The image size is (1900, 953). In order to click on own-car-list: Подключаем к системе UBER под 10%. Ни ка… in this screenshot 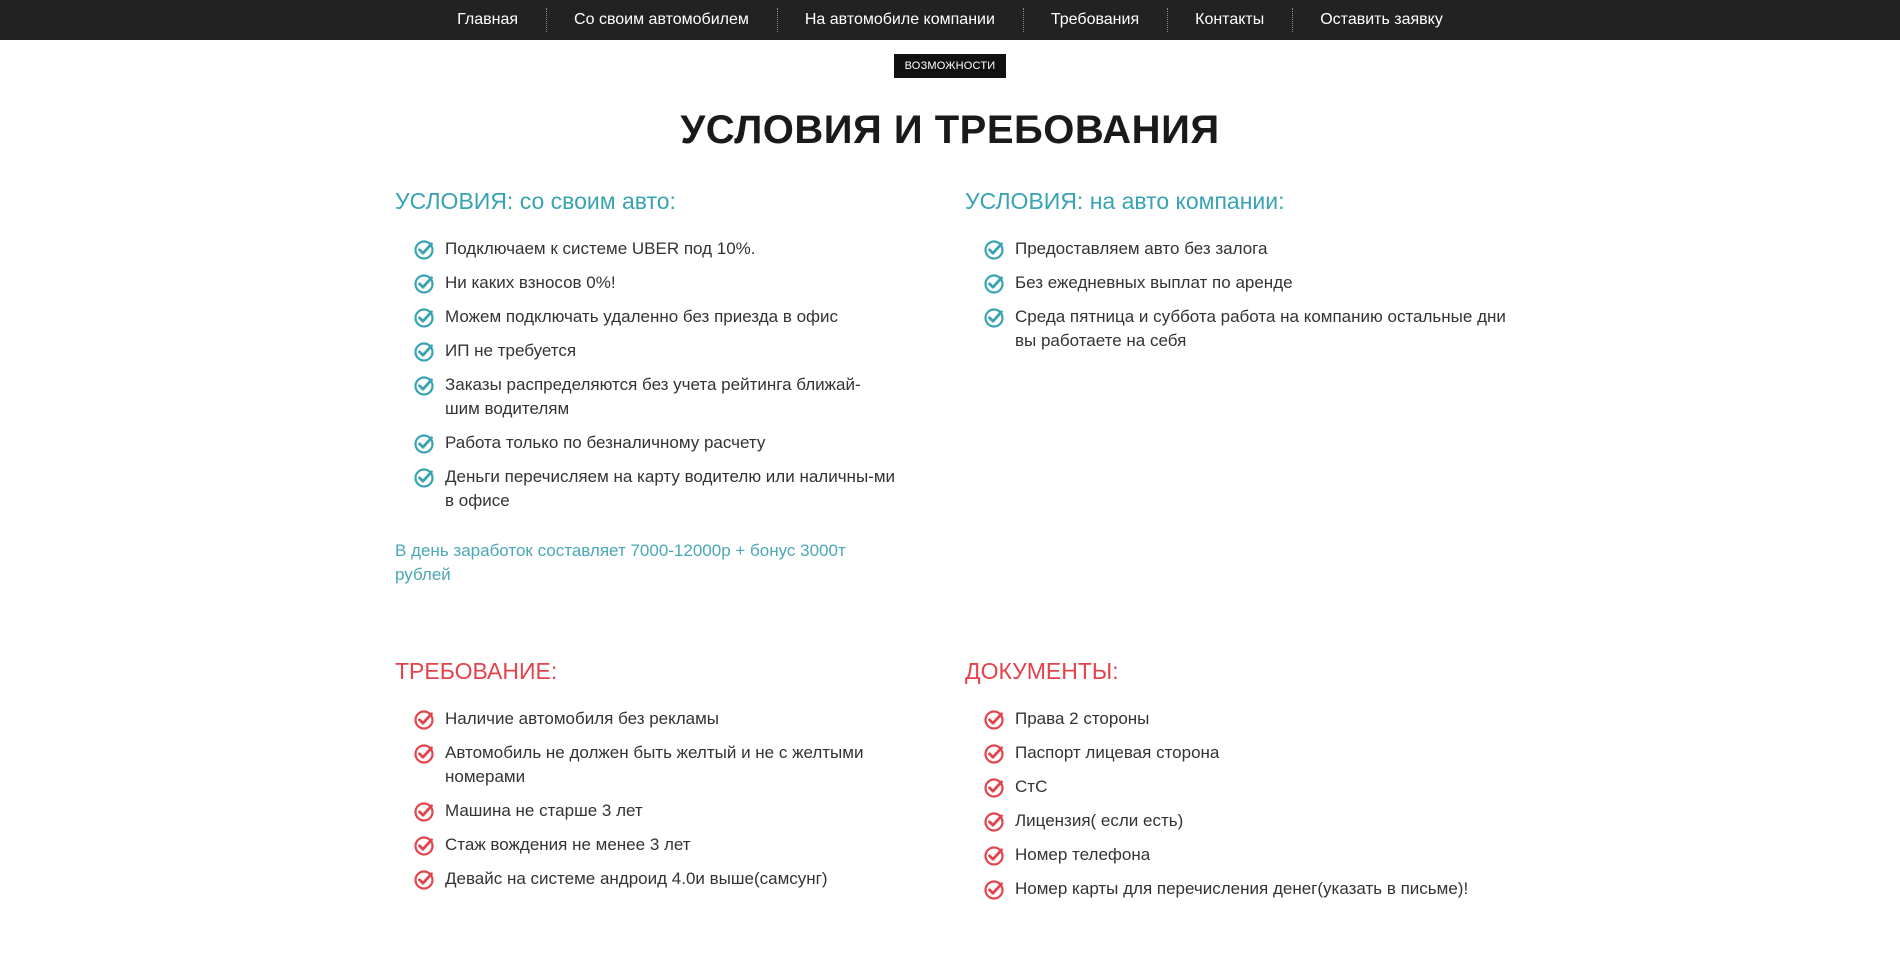, I will do `click(645, 375)`.